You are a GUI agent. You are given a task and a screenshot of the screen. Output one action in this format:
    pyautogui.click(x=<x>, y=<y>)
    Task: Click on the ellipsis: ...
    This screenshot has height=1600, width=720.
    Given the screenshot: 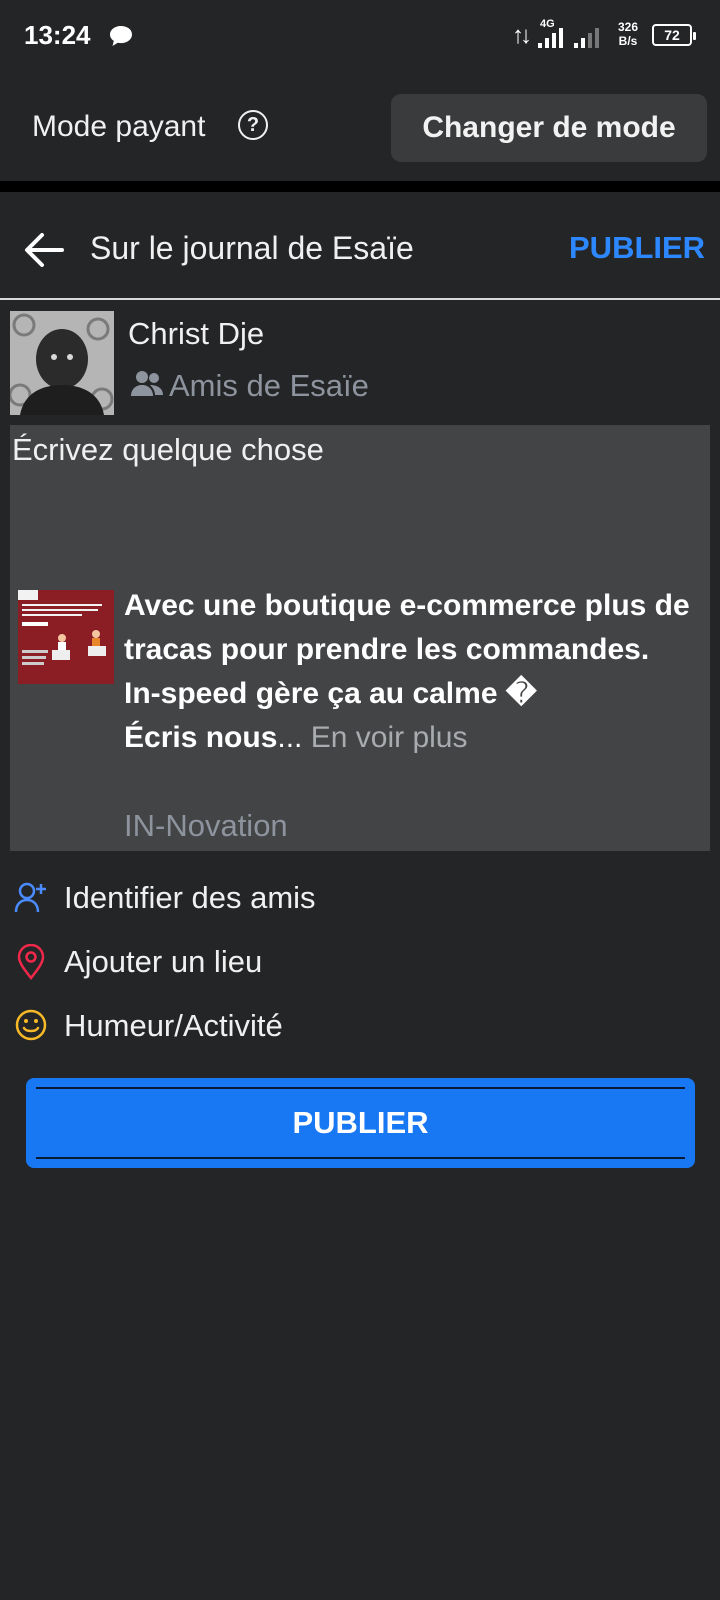 What is the action you would take?
    pyautogui.click(x=290, y=737)
    